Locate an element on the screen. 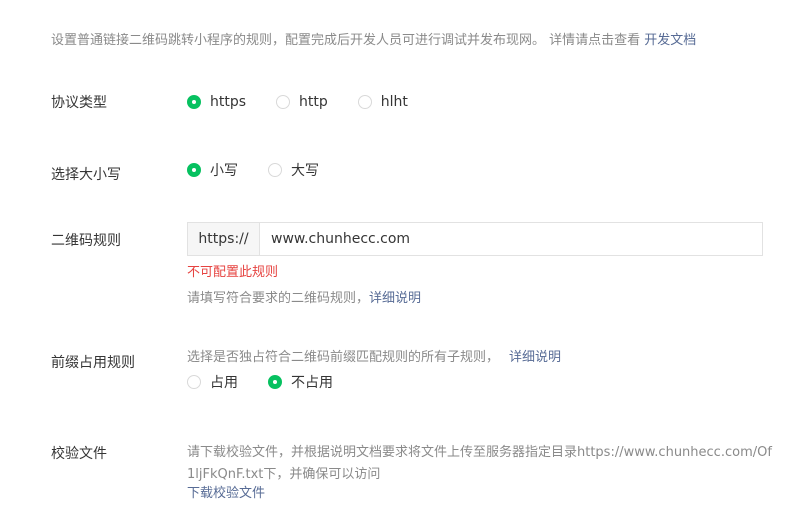 This screenshot has height=511, width=803. qr-rule-error: 不可配置此规则 is located at coordinates (233, 272).